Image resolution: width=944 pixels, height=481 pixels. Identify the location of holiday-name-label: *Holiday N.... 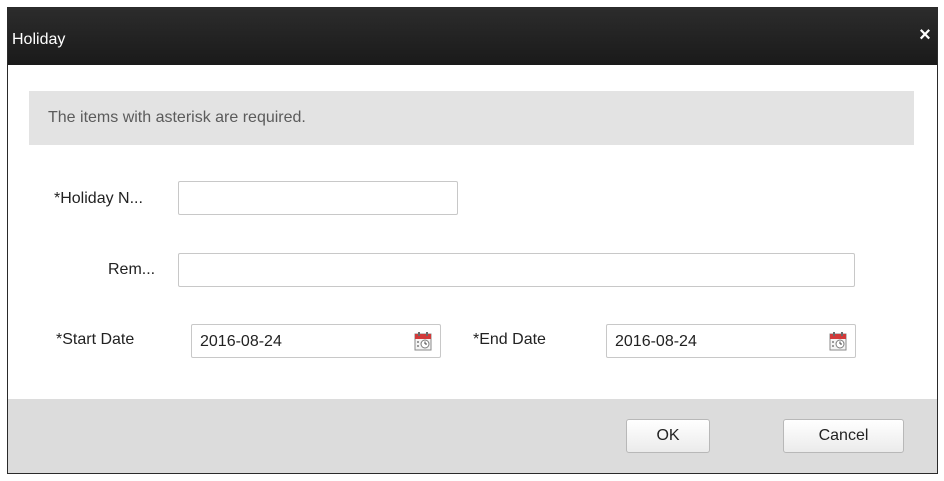
(98, 198).